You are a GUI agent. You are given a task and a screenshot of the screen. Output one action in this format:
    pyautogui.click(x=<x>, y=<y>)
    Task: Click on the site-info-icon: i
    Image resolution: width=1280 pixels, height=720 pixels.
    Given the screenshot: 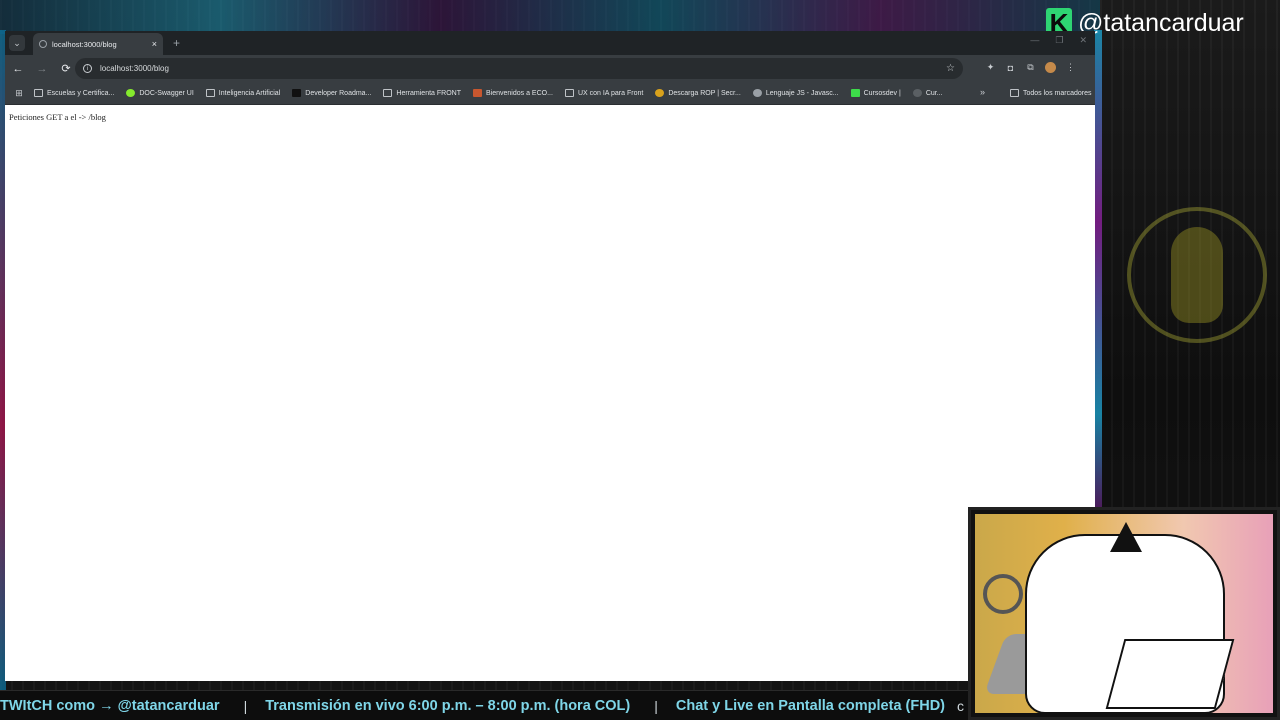 What is the action you would take?
    pyautogui.click(x=87, y=68)
    